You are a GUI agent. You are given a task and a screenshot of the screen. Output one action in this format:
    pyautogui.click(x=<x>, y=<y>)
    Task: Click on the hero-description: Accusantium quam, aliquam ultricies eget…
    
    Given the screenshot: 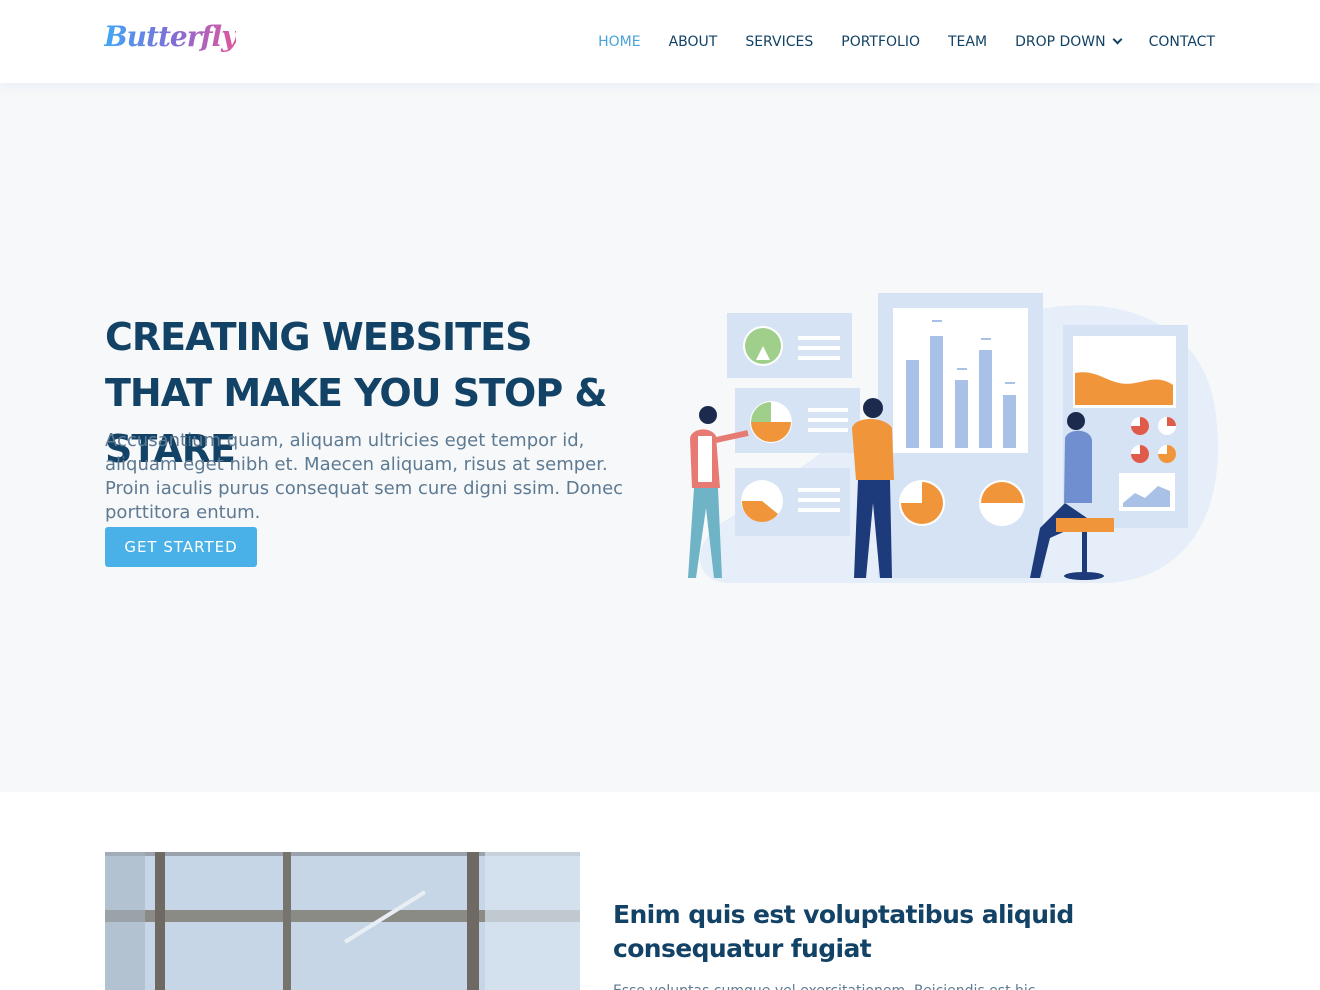 What is the action you would take?
    pyautogui.click(x=364, y=476)
    